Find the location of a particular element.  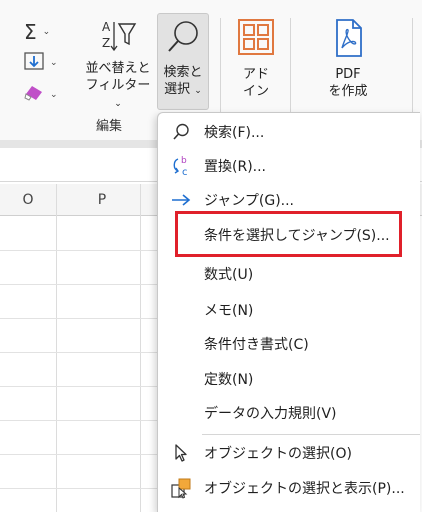

sigma-icon: Σ is located at coordinates (30, 32).